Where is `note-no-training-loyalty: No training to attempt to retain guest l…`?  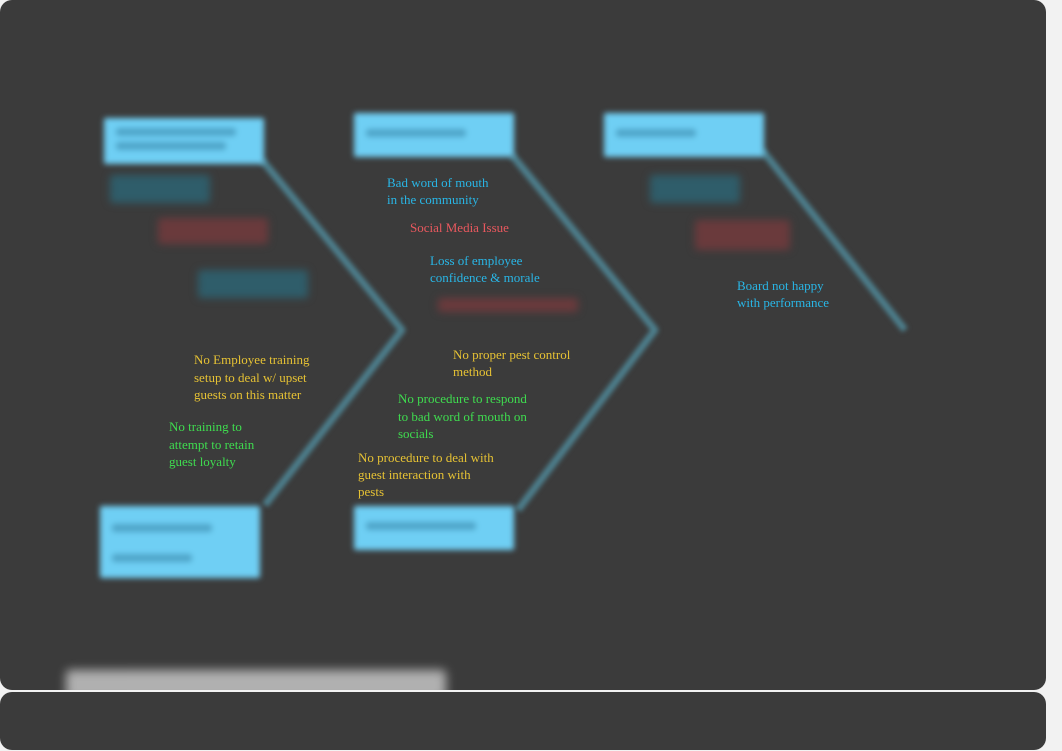
note-no-training-loyalty: No training to attempt to retain guest l… is located at coordinates (212, 444).